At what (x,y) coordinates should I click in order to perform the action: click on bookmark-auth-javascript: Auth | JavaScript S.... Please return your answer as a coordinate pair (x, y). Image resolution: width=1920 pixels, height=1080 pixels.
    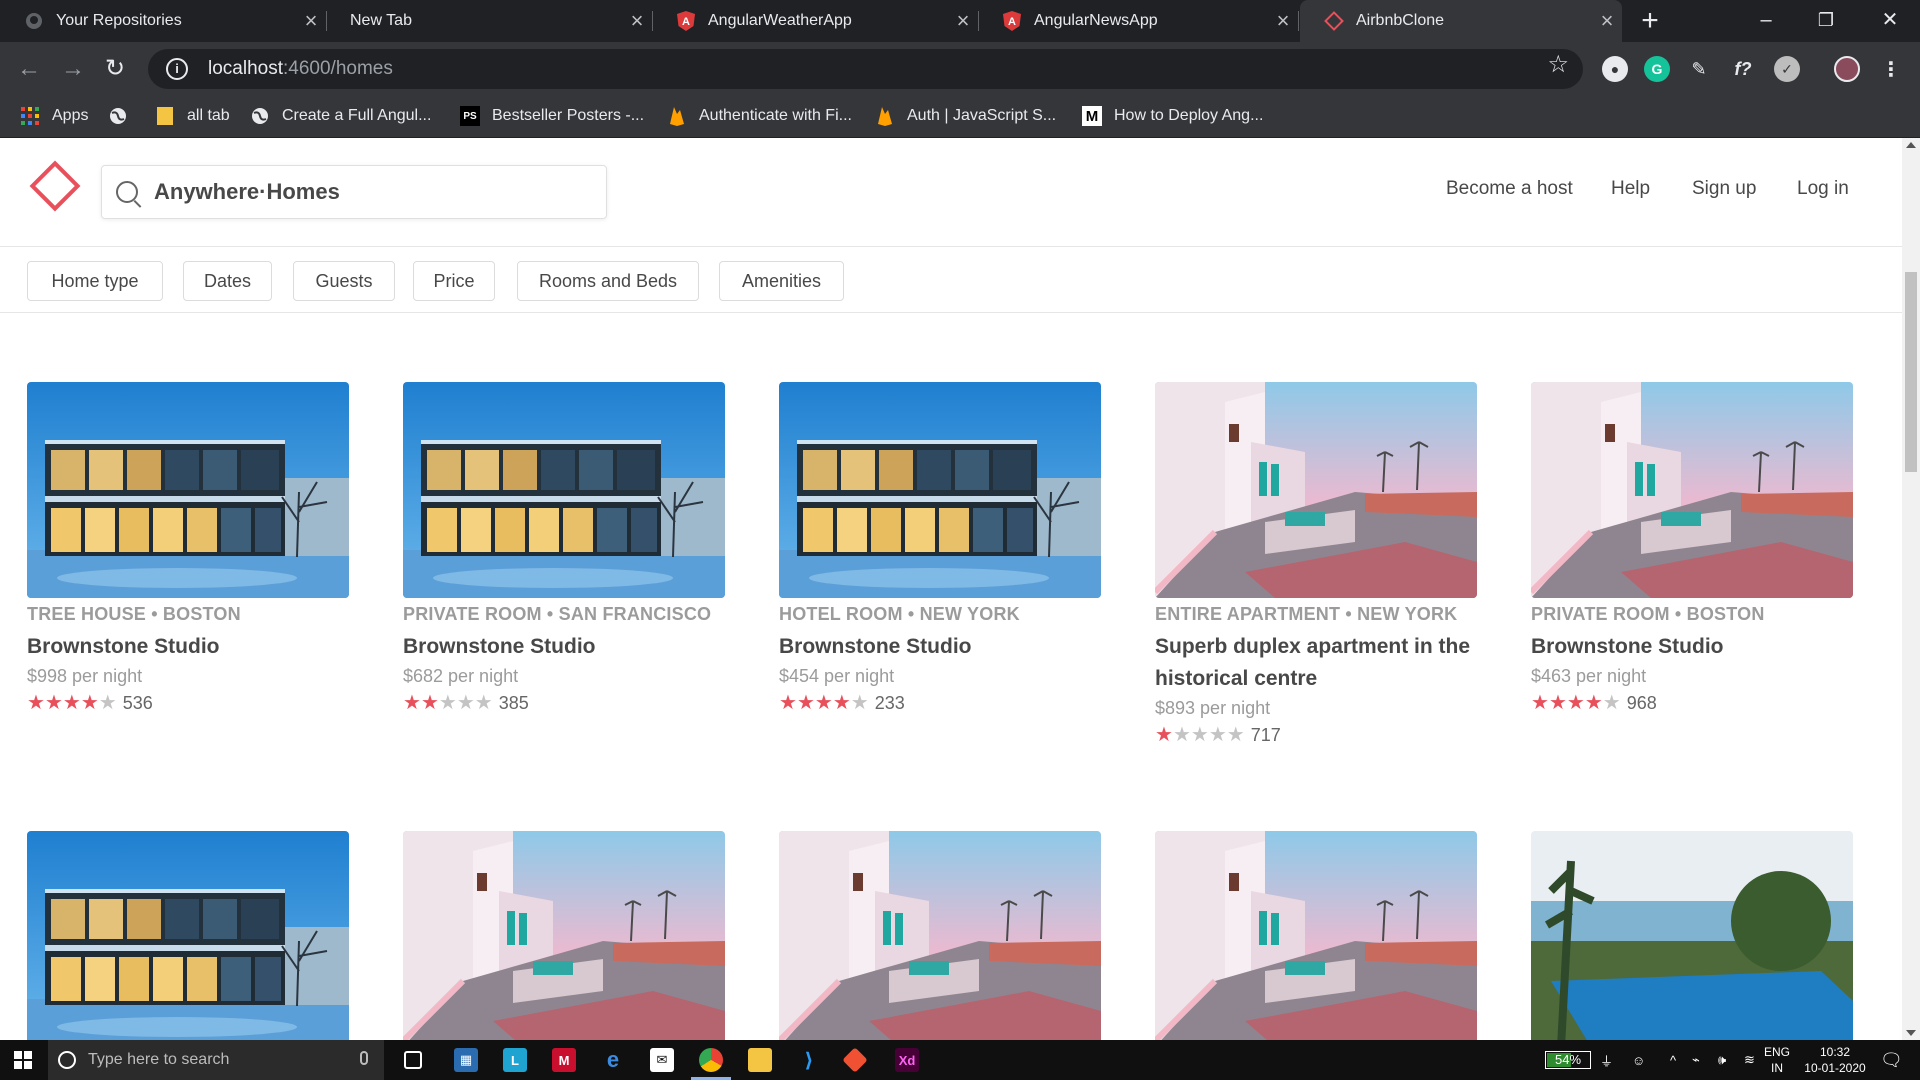
    Looking at the image, I should click on (965, 116).